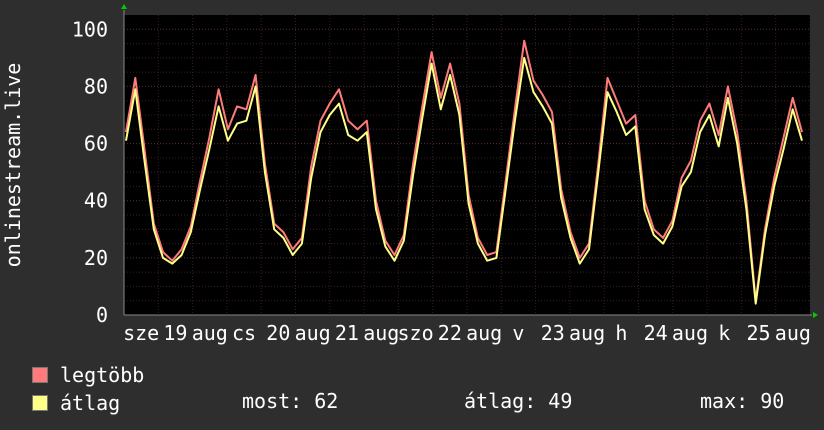 Image resolution: width=824 pixels, height=430 pixels. Describe the element at coordinates (553, 333) in the screenshot. I see `x-tick-label: 23` at that location.